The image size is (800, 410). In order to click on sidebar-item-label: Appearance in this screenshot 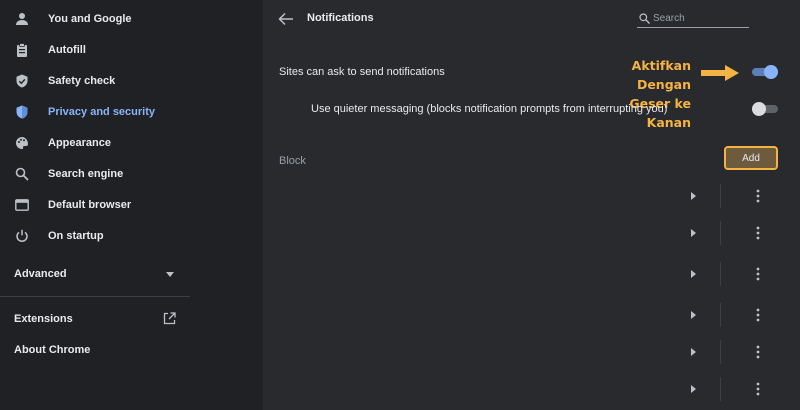, I will do `click(79, 143)`.